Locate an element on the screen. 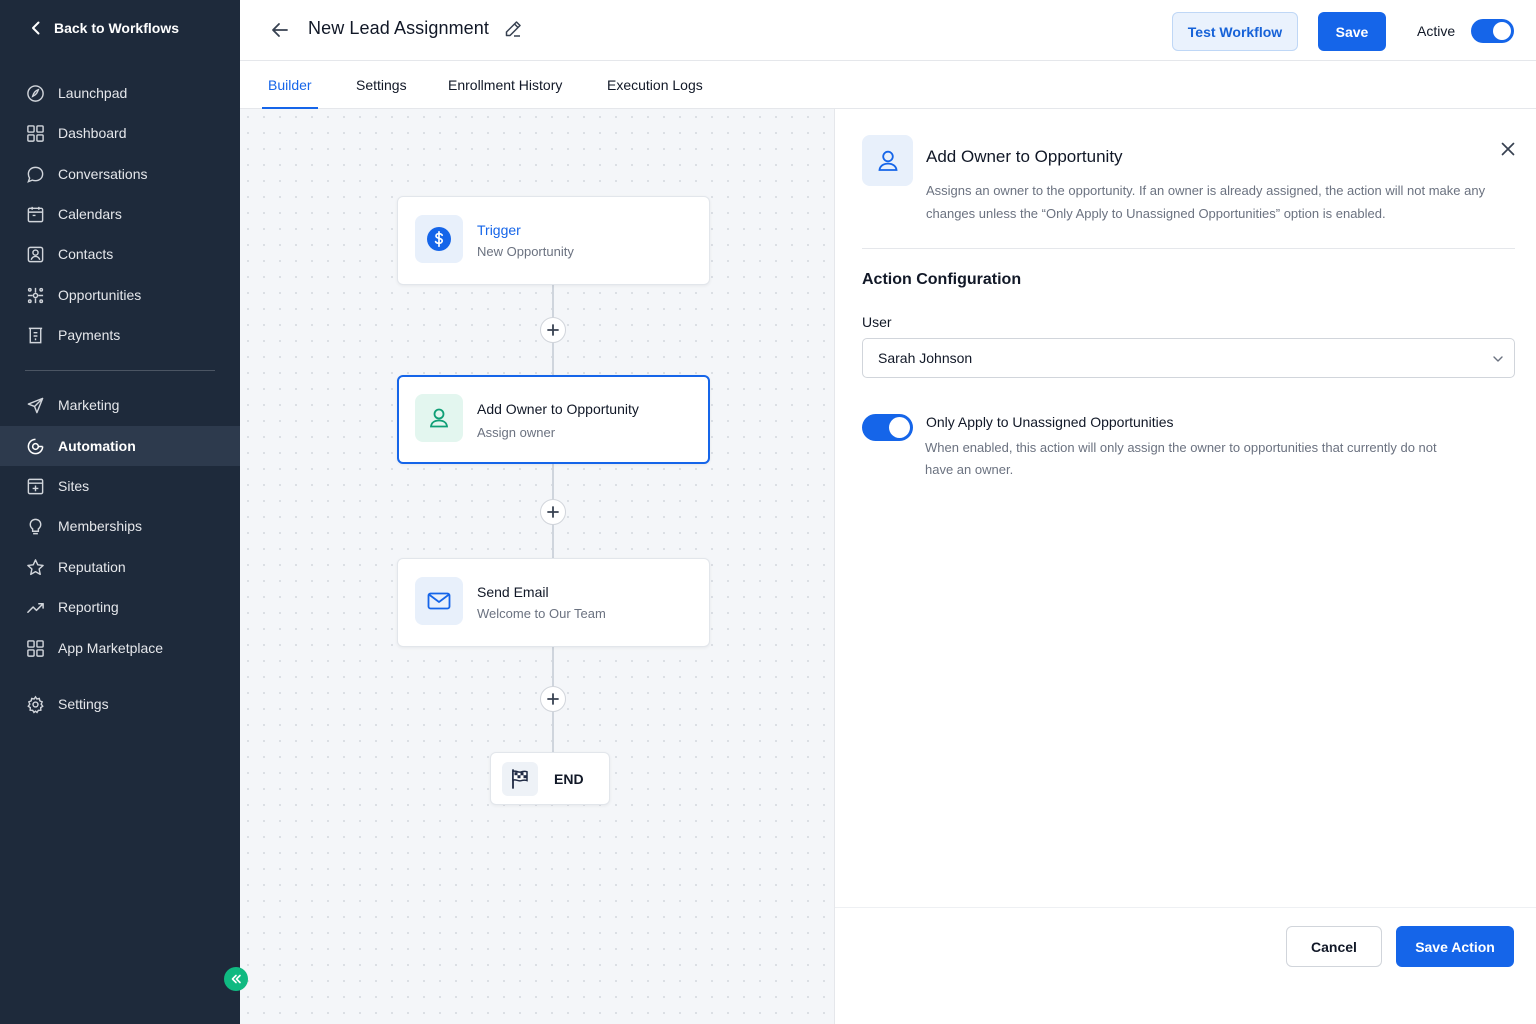  automation-icon is located at coordinates (35, 446).